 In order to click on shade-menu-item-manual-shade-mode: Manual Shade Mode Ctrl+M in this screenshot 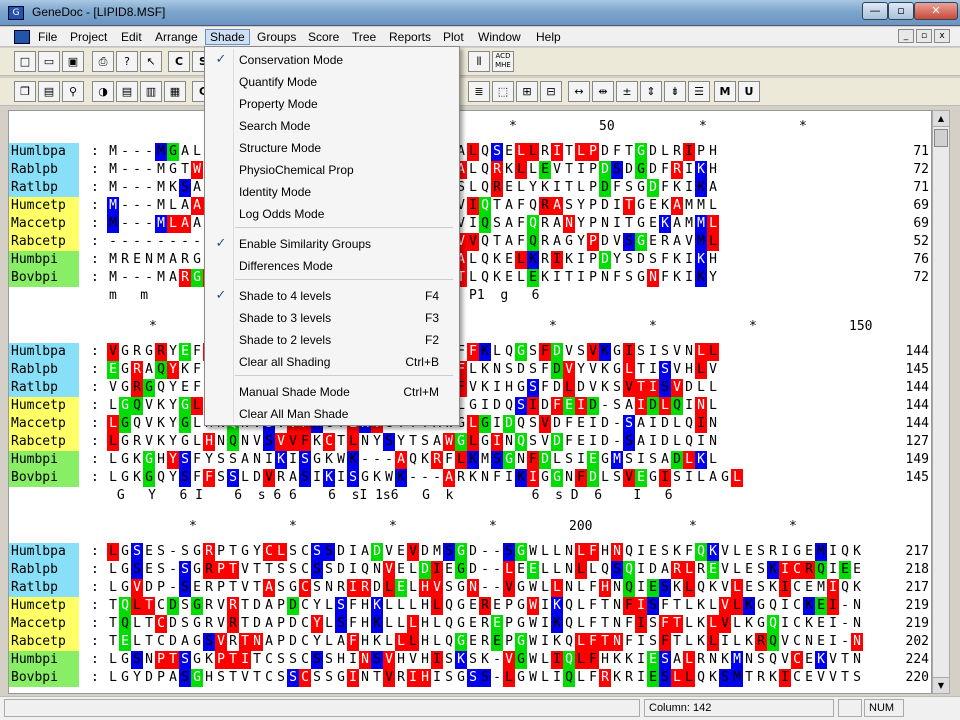, I will do `click(332, 392)`.